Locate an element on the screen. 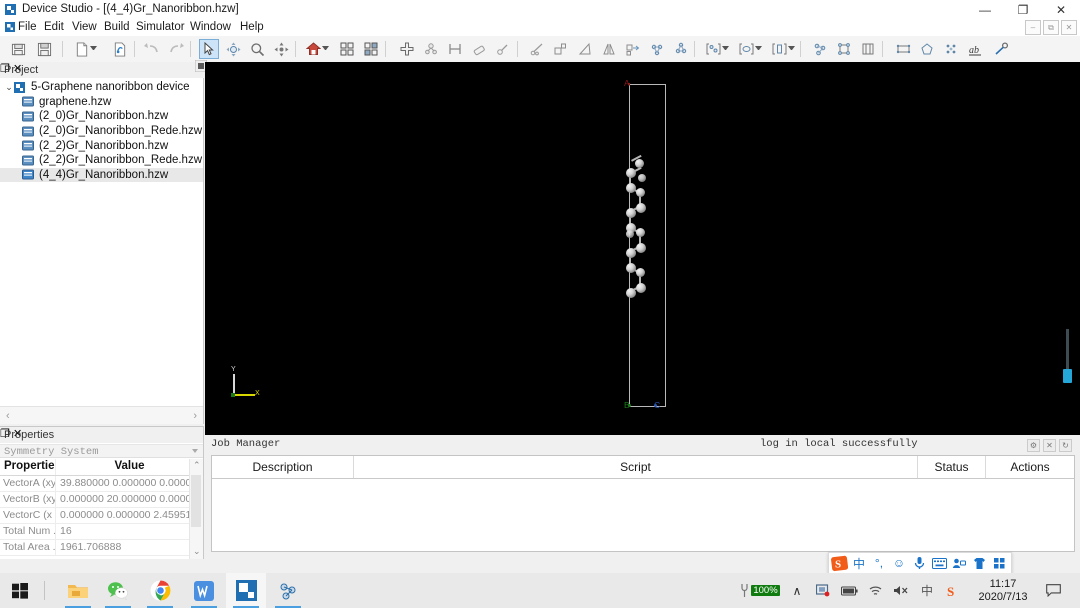 This screenshot has width=1080, height=608. home-view-icon is located at coordinates (313, 49).